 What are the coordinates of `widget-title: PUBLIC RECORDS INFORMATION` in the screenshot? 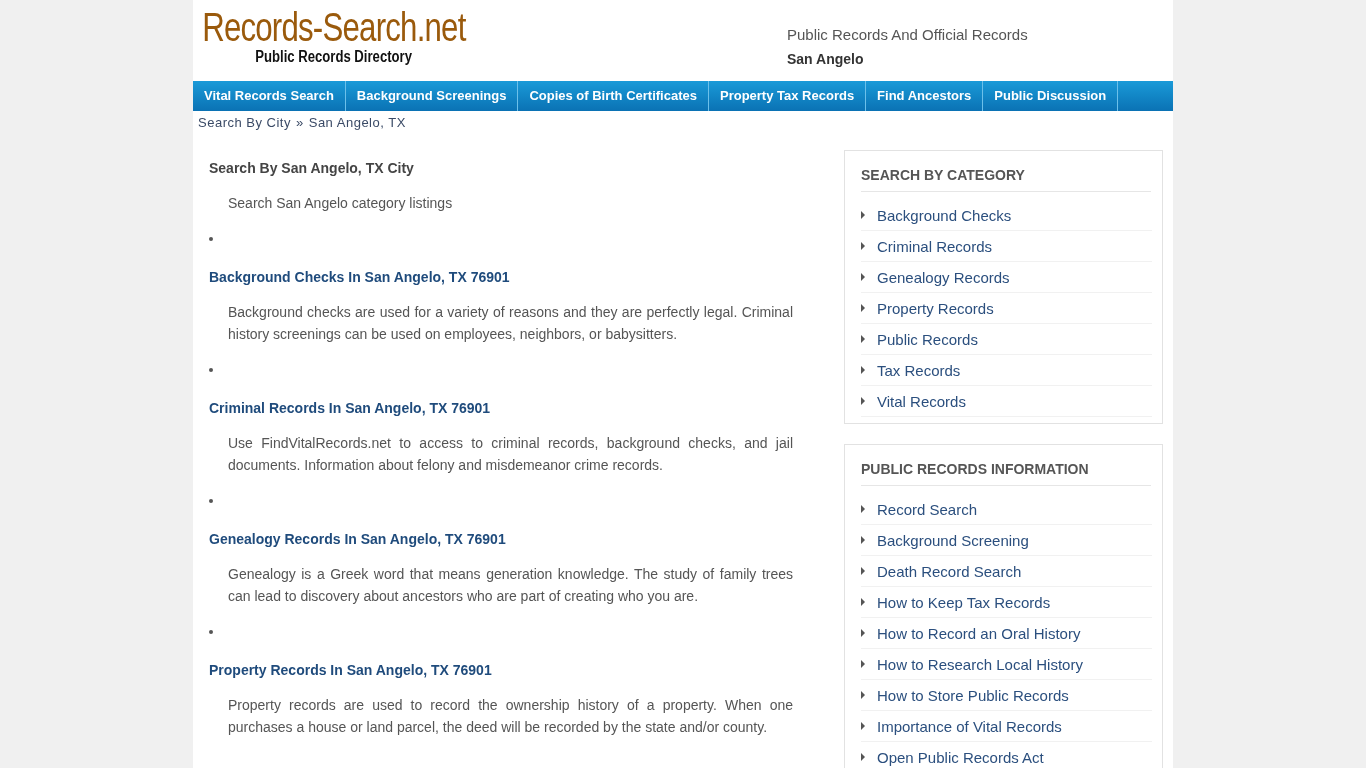 It's located at (1006, 473).